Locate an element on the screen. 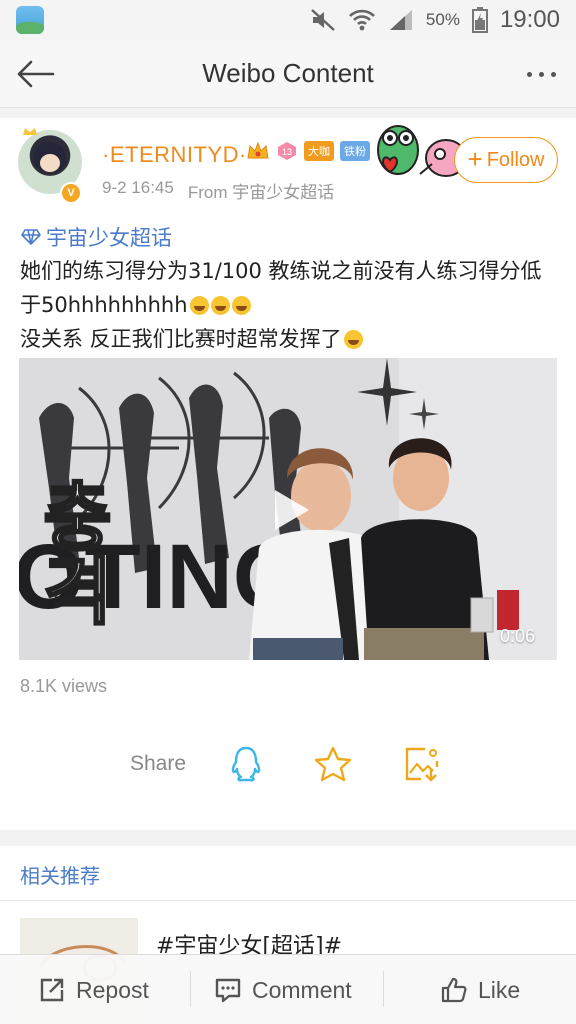  repost-icon is located at coordinates (52, 990).